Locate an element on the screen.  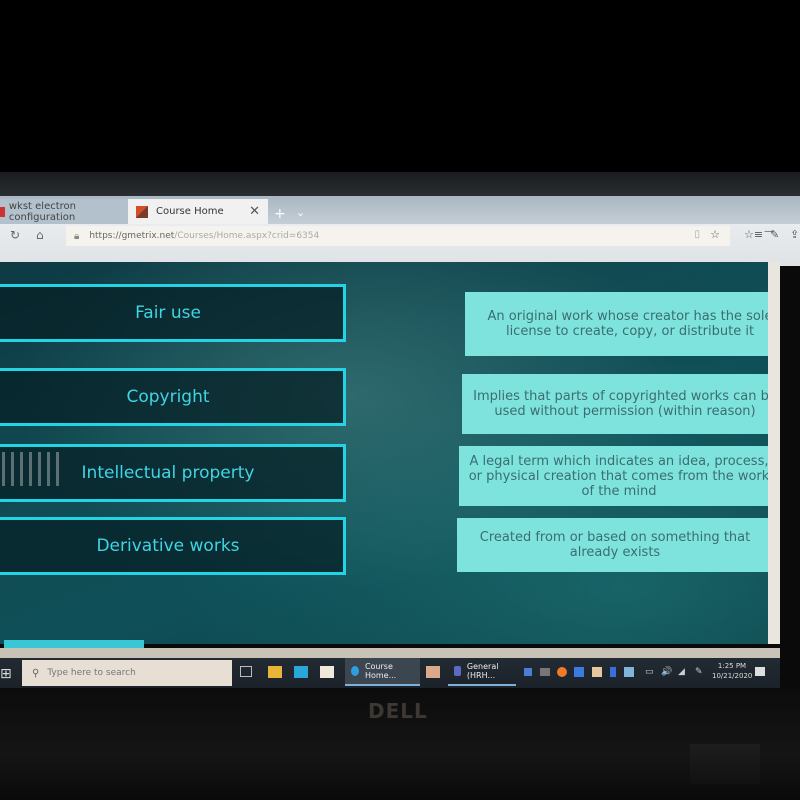
teams-icon is located at coordinates (457, 671).